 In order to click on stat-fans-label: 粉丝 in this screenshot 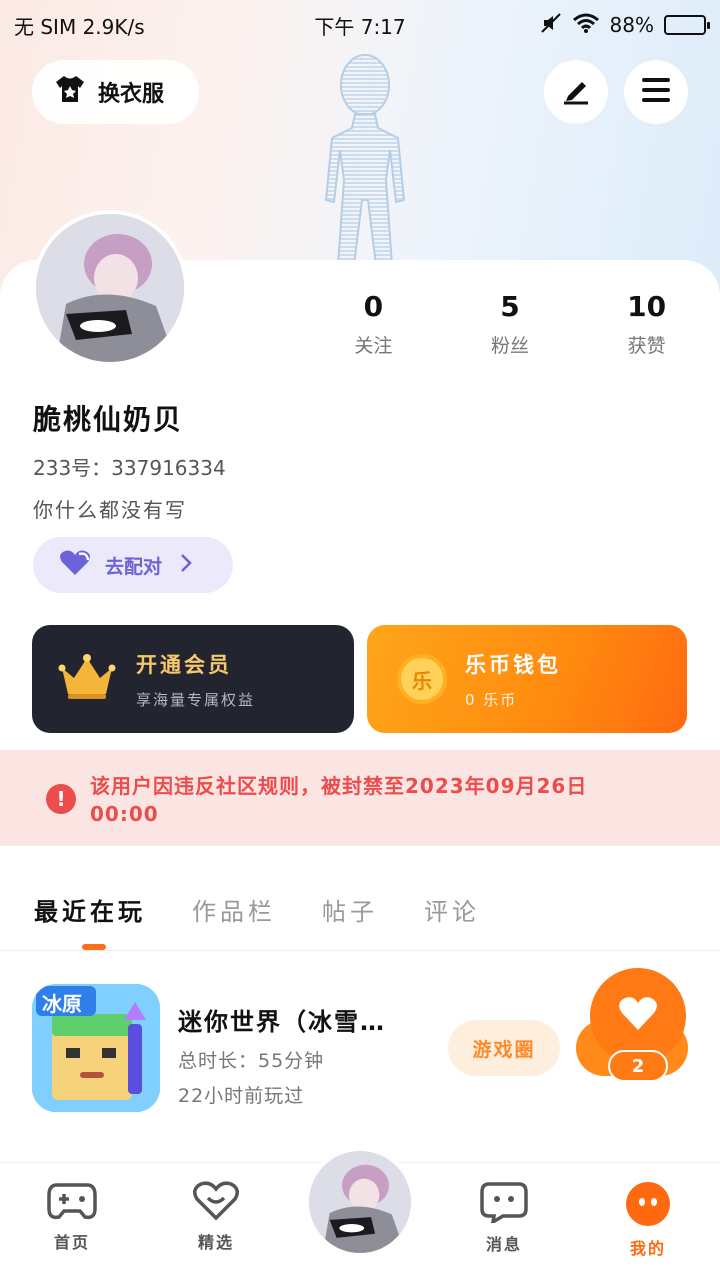, I will do `click(509, 346)`.